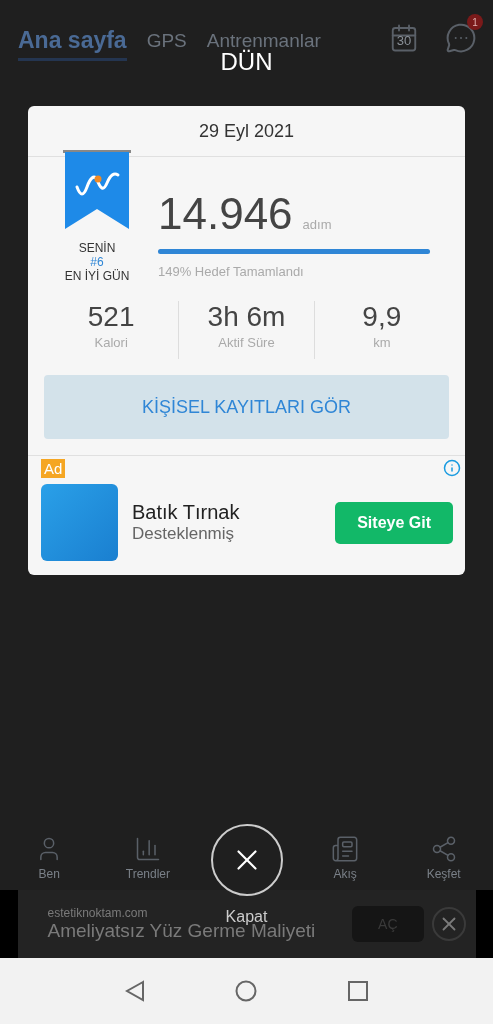  Describe the element at coordinates (246, 62) in the screenshot. I see `dialog-title: DÜN` at that location.